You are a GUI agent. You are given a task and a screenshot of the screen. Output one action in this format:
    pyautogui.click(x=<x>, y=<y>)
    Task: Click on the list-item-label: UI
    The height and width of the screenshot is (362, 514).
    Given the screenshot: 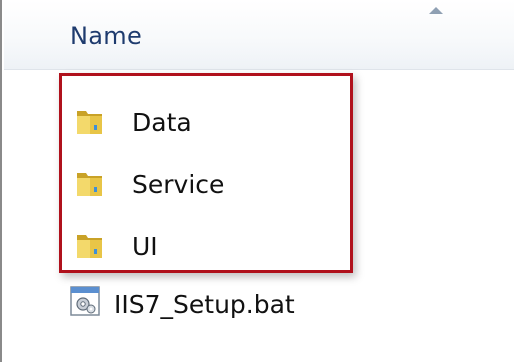 What is the action you would take?
    pyautogui.click(x=145, y=246)
    